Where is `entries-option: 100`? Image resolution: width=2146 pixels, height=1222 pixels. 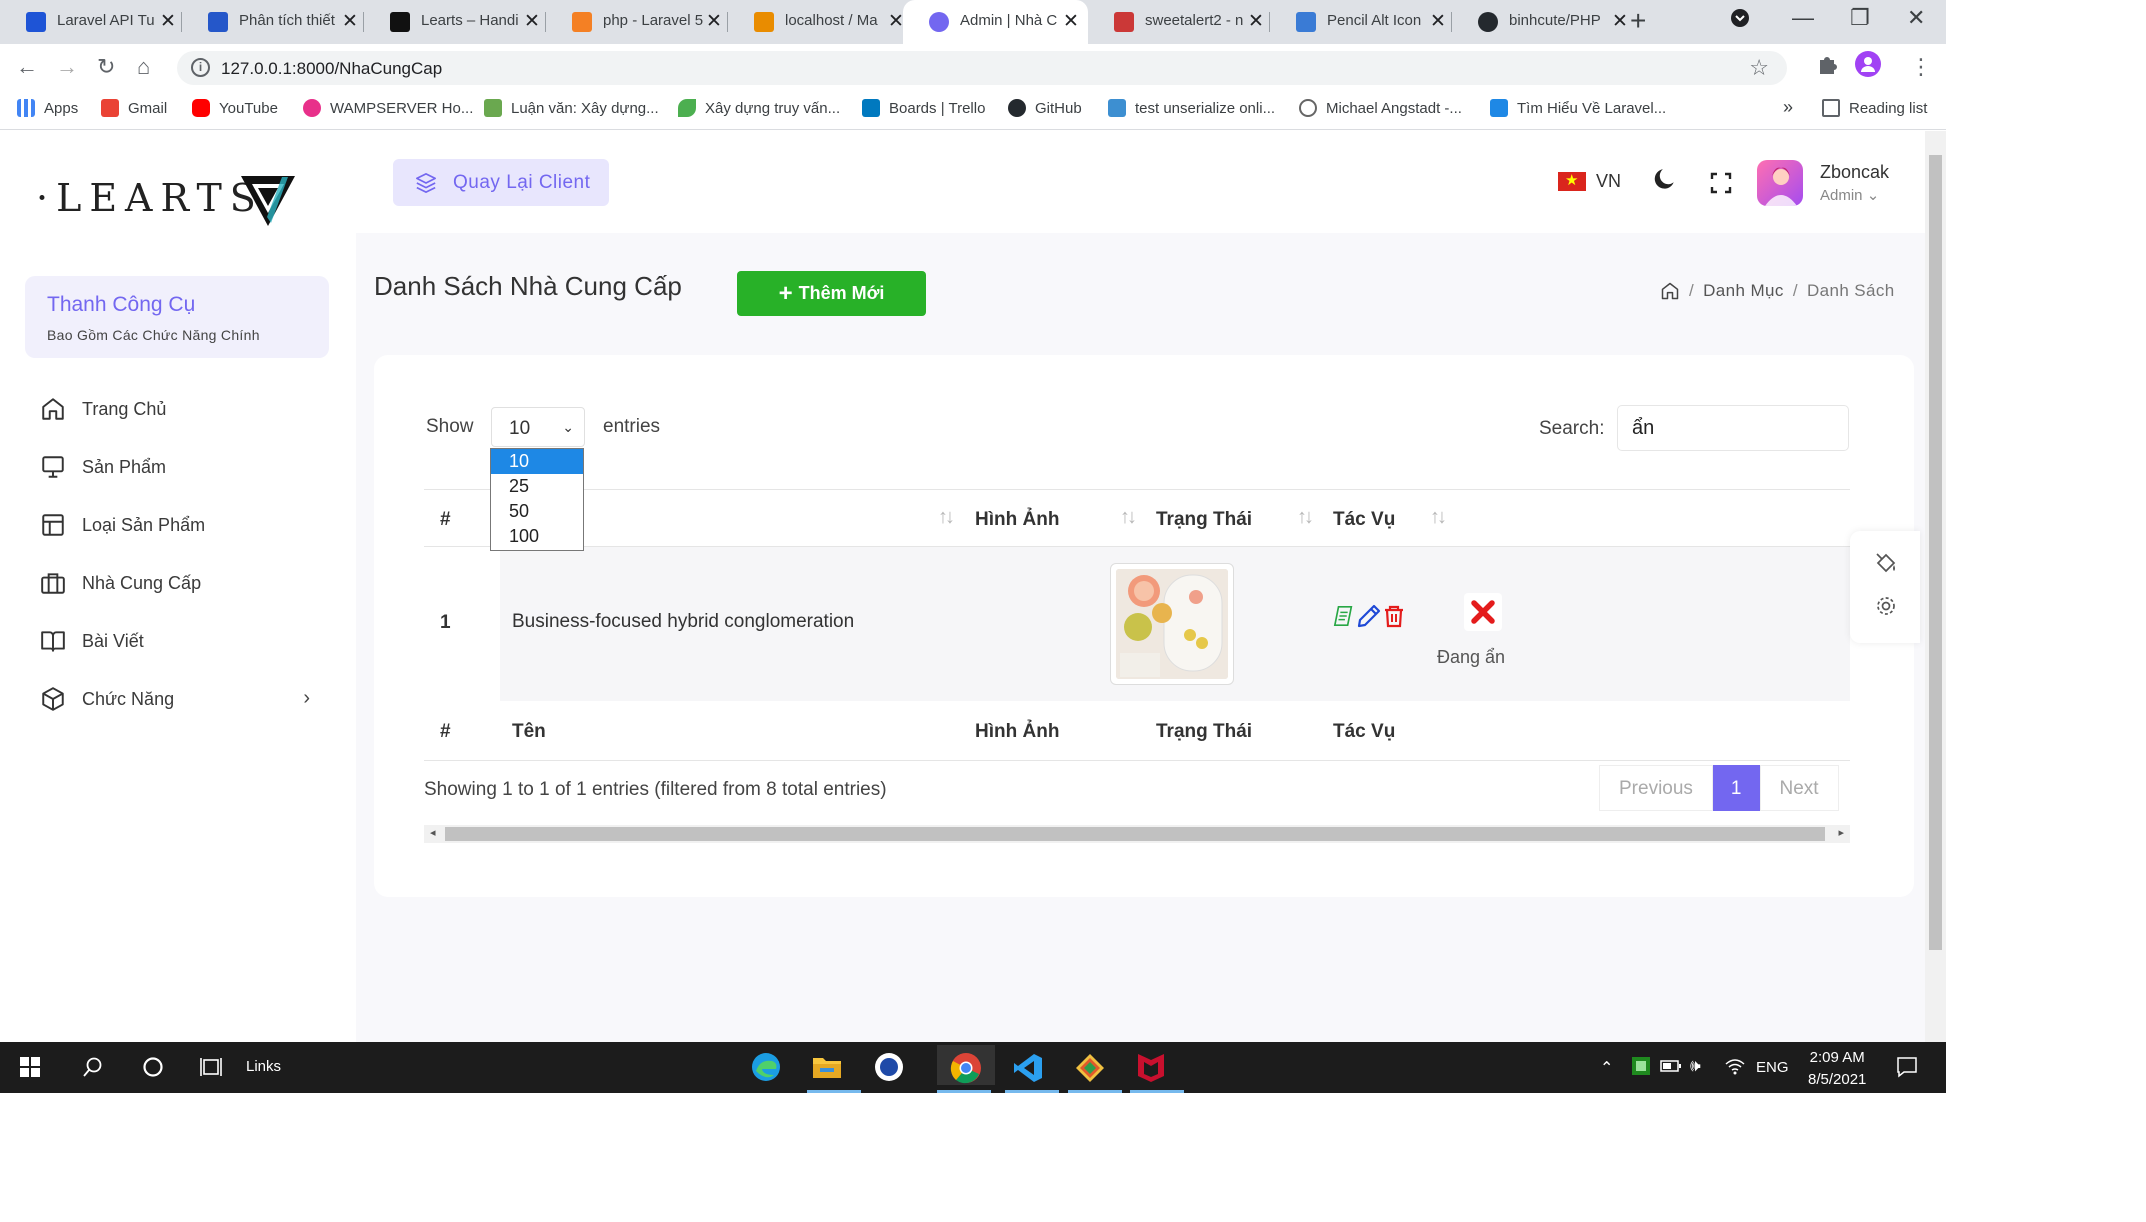 entries-option: 100 is located at coordinates (537, 536).